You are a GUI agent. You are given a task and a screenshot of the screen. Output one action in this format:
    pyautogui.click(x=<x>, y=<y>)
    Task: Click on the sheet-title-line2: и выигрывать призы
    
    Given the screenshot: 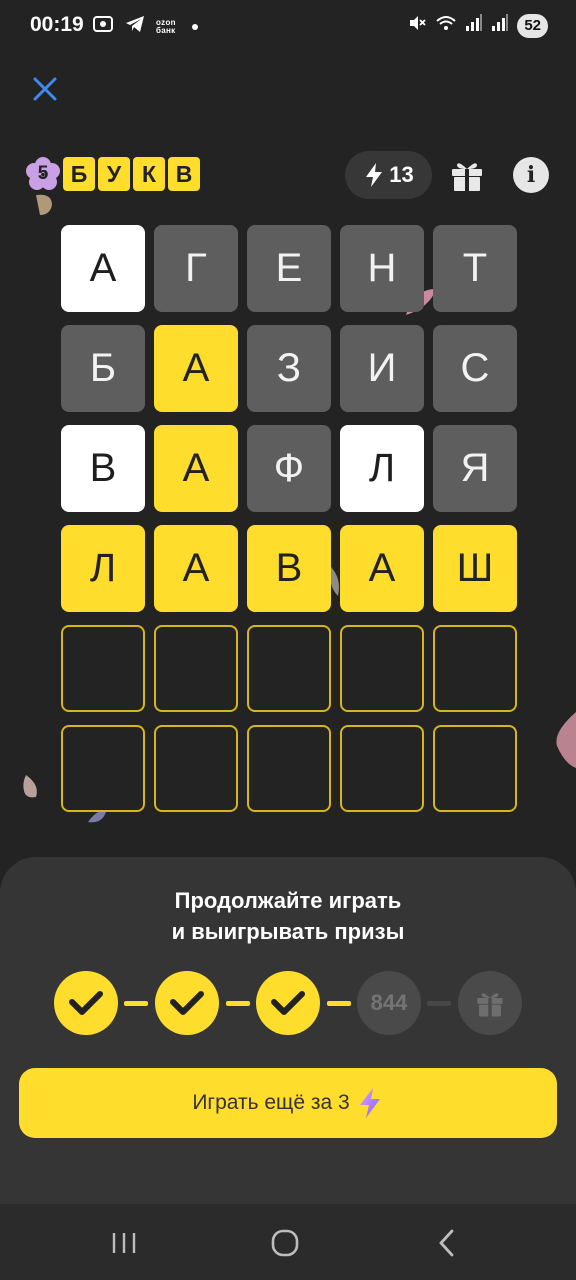 What is the action you would take?
    pyautogui.click(x=288, y=931)
    